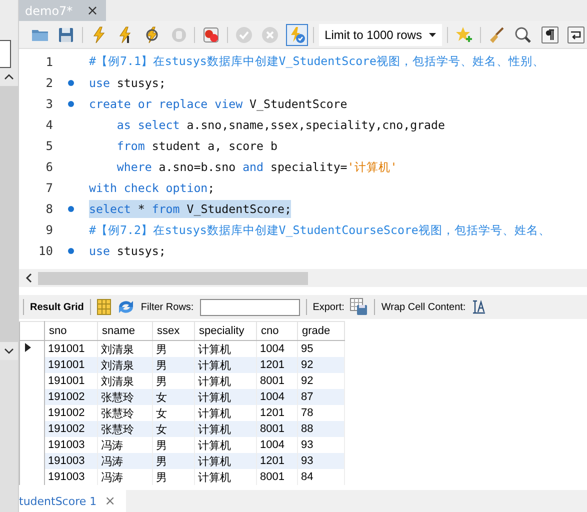  What do you see at coordinates (359, 307) in the screenshot?
I see `export-icon` at bounding box center [359, 307].